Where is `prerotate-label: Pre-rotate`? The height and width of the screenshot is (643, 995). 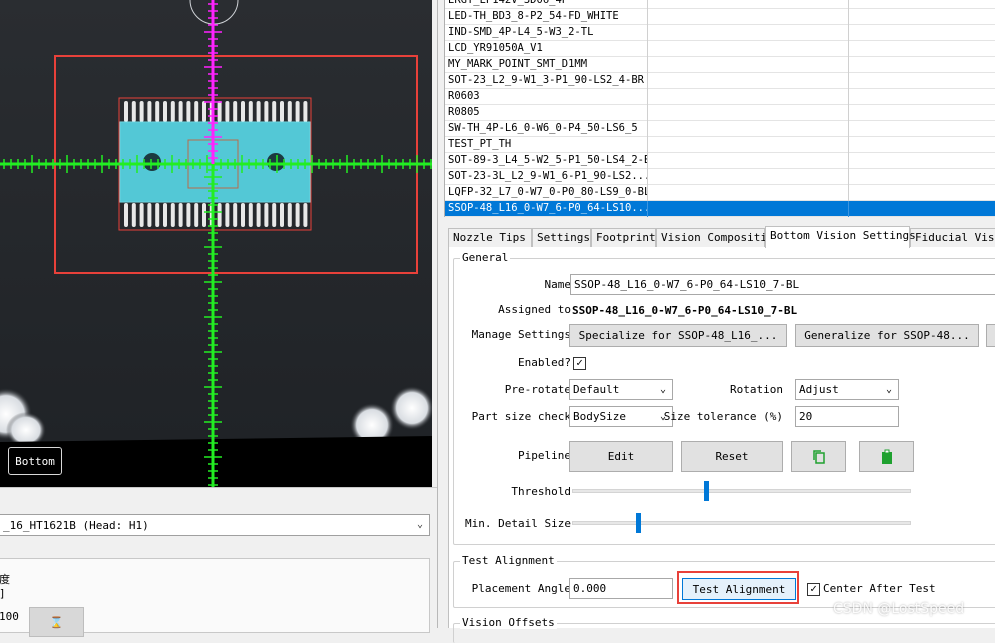 prerotate-label: Pre-rotate is located at coordinates (537, 389).